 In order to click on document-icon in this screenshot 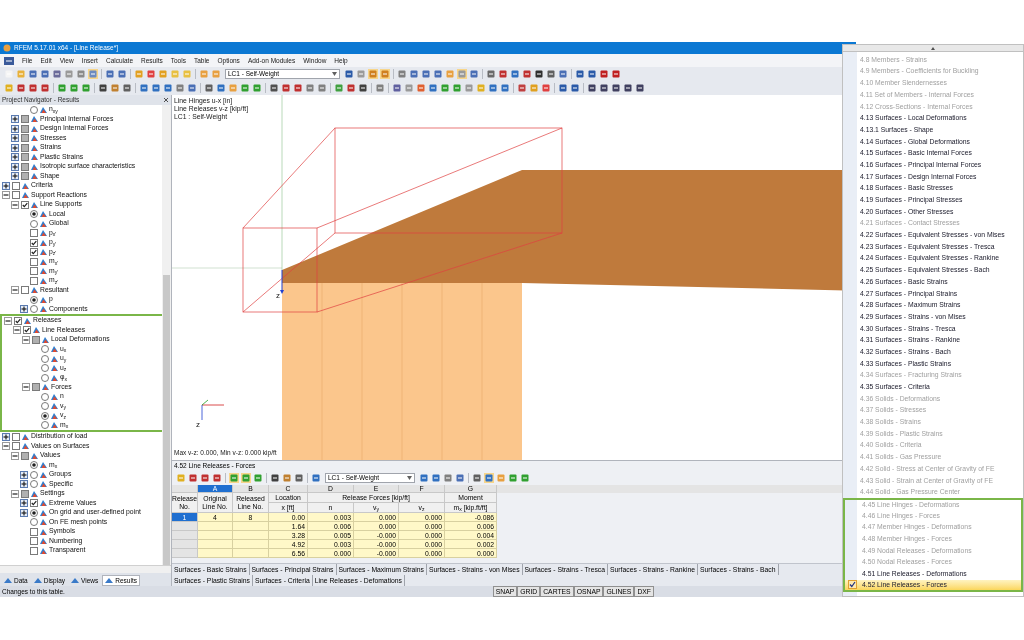, I will do `click(9, 60)`.